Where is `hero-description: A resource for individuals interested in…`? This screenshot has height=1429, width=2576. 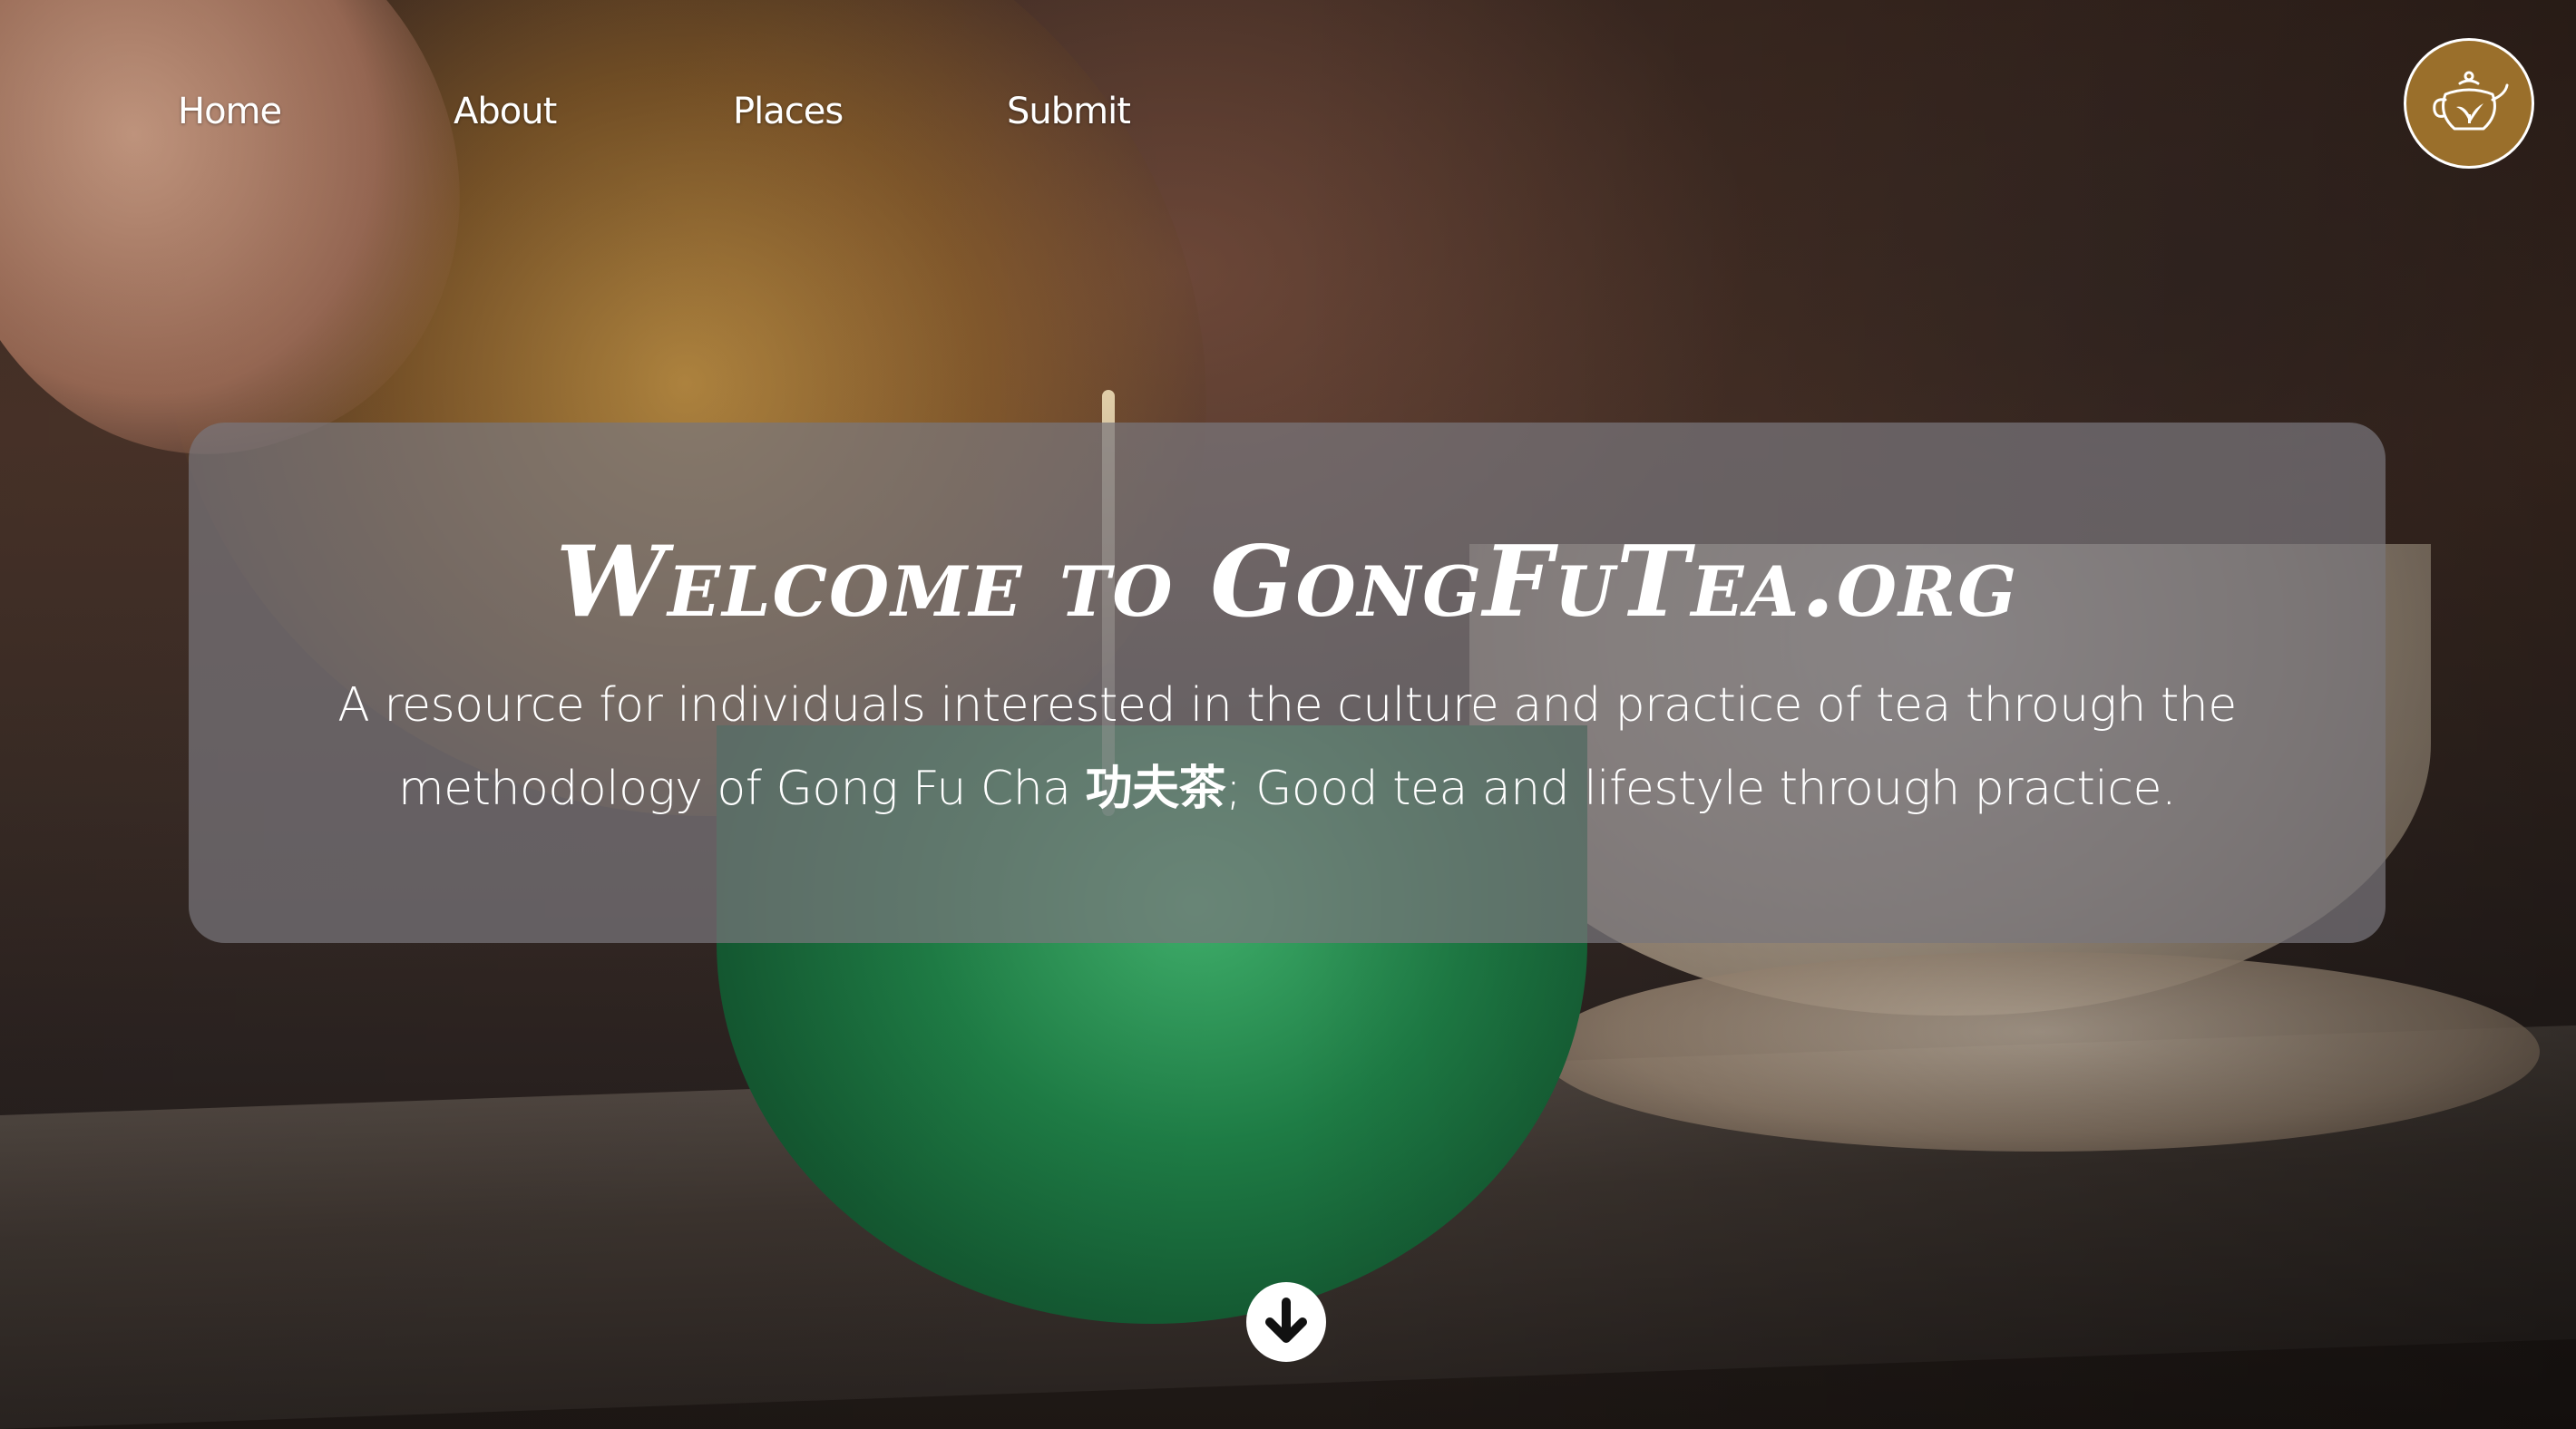 hero-description: A resource for individuals interested in… is located at coordinates (1287, 748).